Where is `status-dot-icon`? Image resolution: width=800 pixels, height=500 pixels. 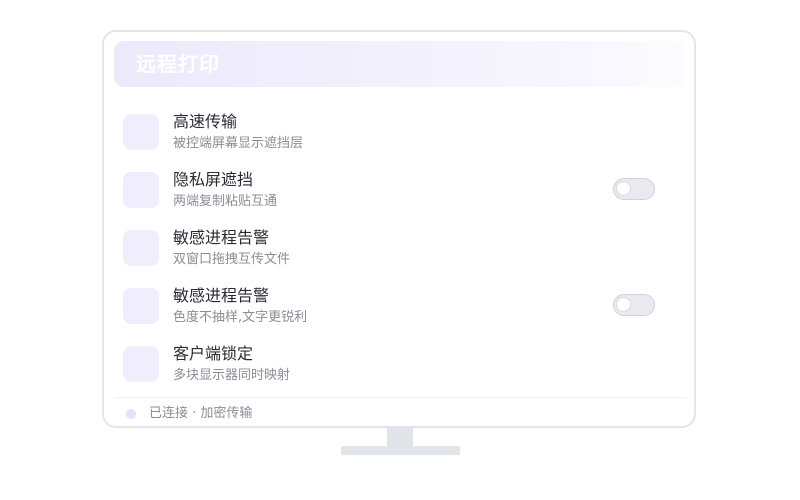 status-dot-icon is located at coordinates (131, 414).